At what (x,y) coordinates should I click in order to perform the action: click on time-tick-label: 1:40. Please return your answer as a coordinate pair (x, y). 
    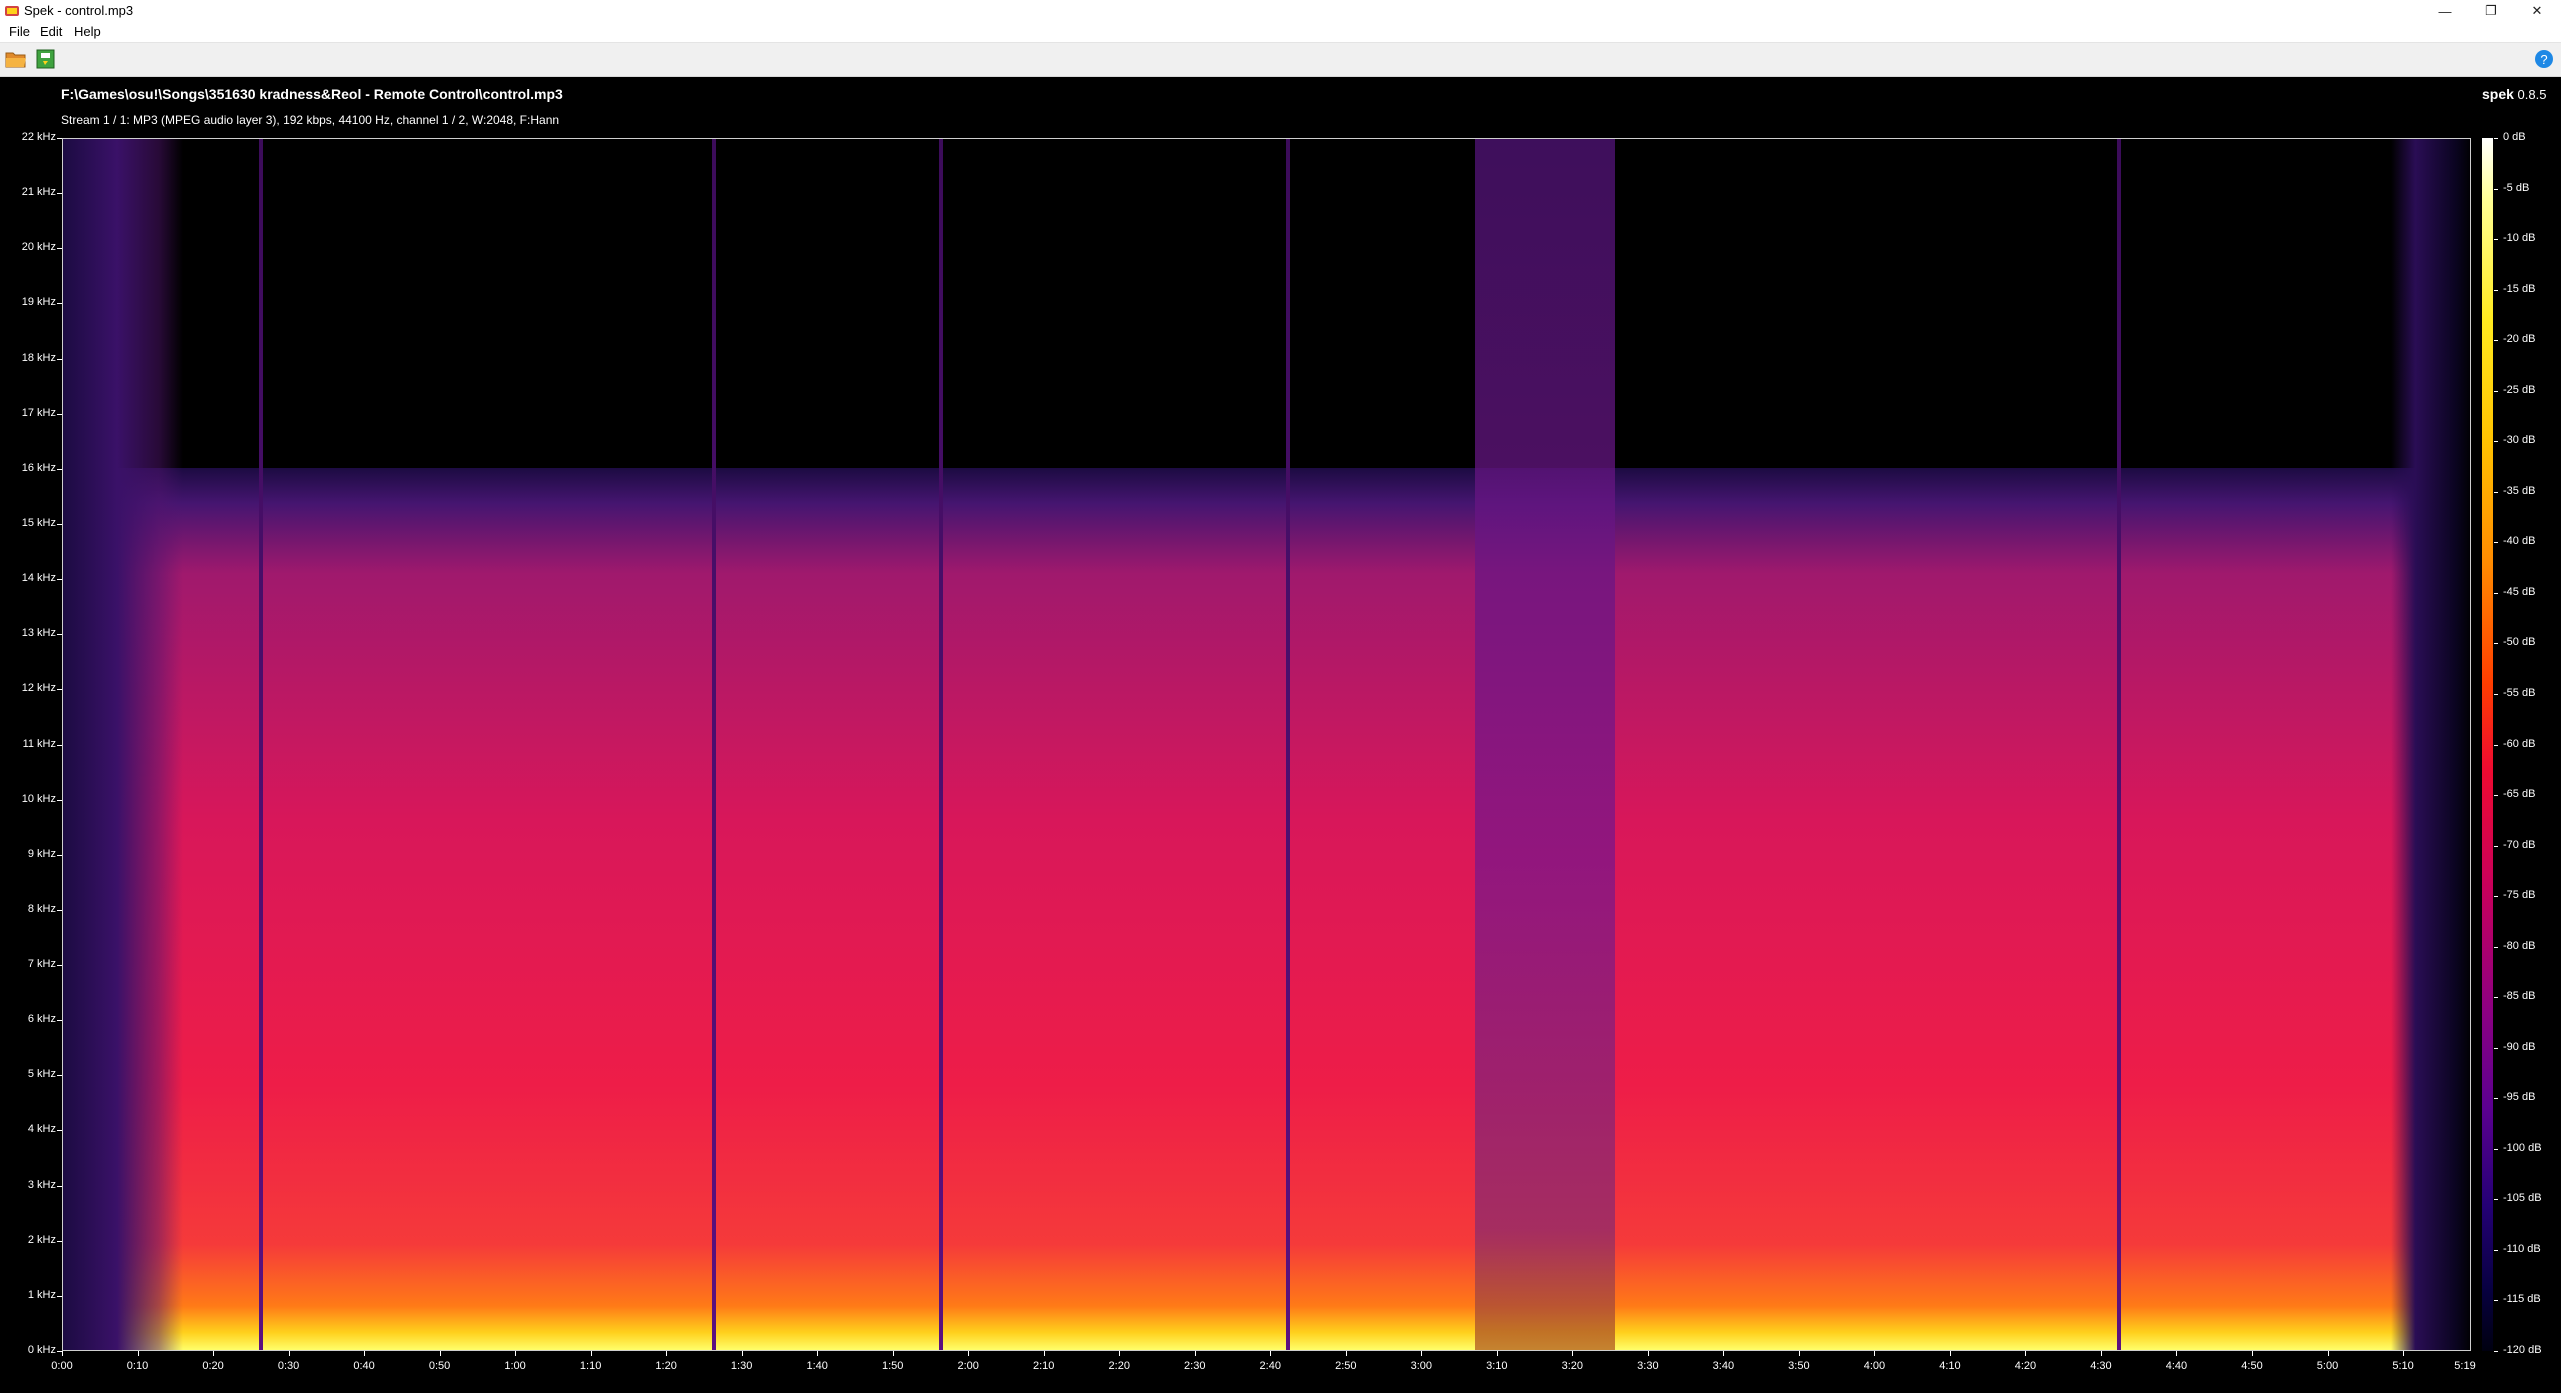
    Looking at the image, I should click on (817, 1366).